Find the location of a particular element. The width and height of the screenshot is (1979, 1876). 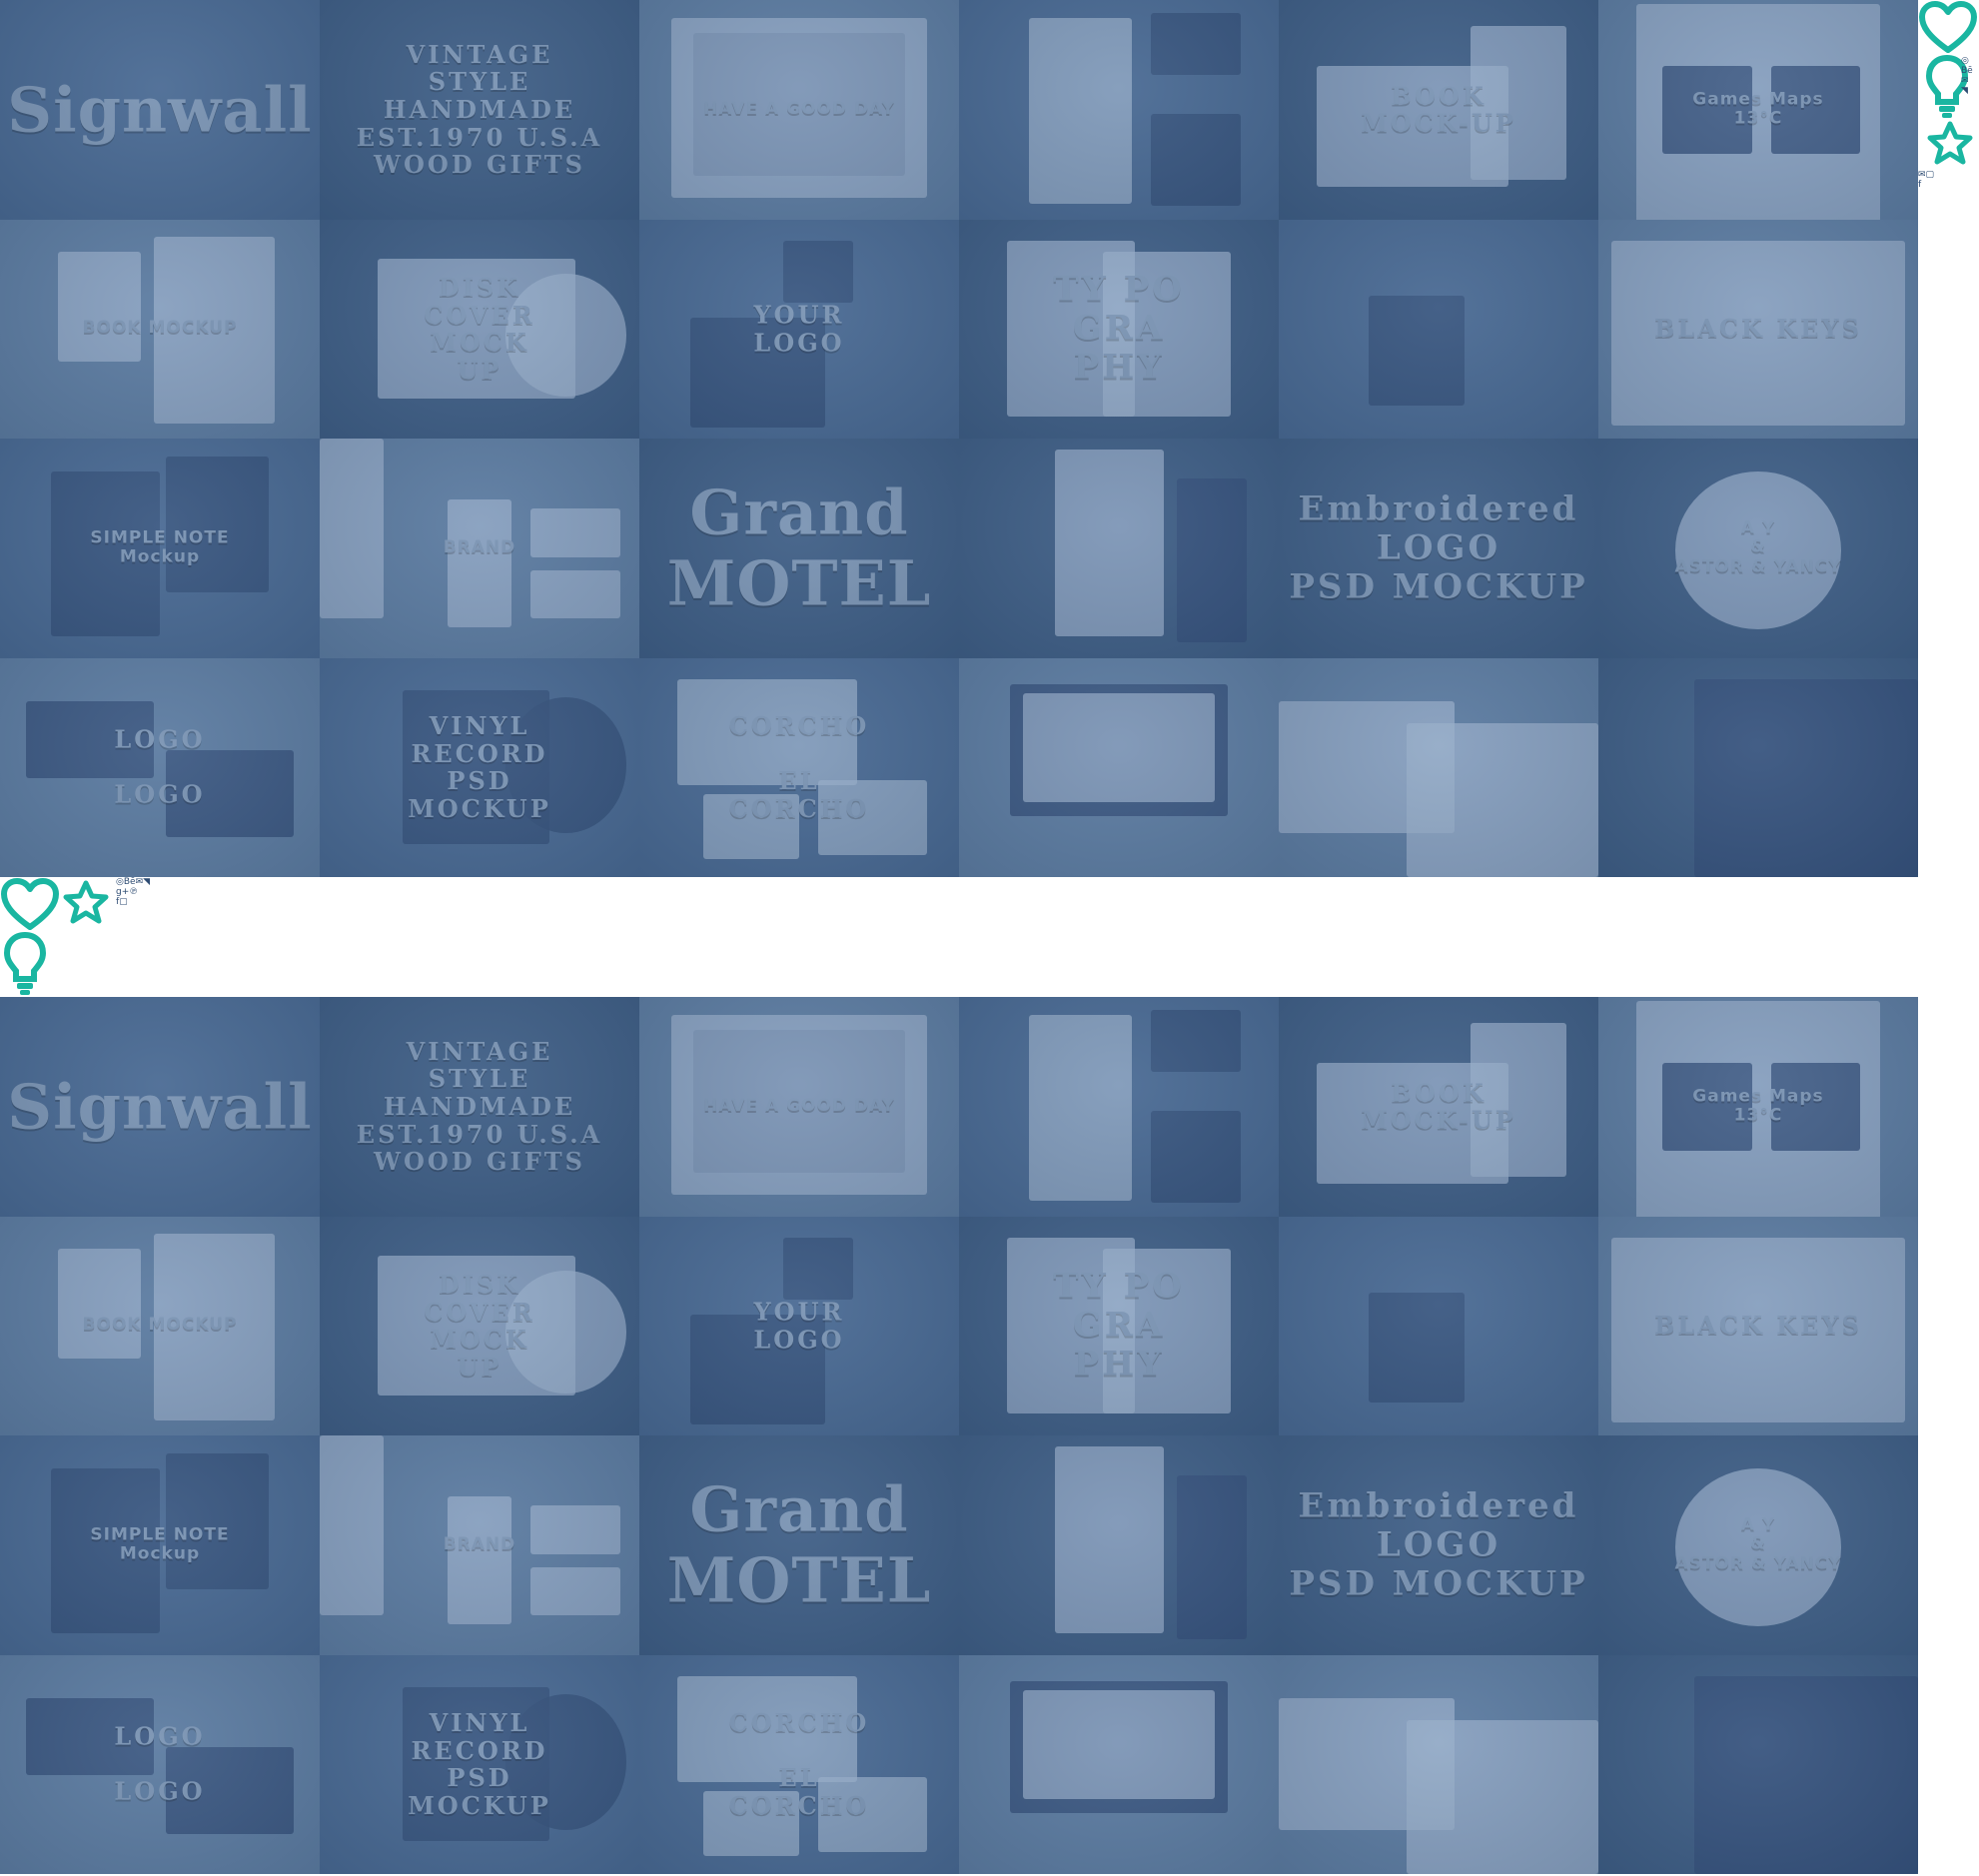

mockup-title: YOUR LOGO is located at coordinates (799, 329).